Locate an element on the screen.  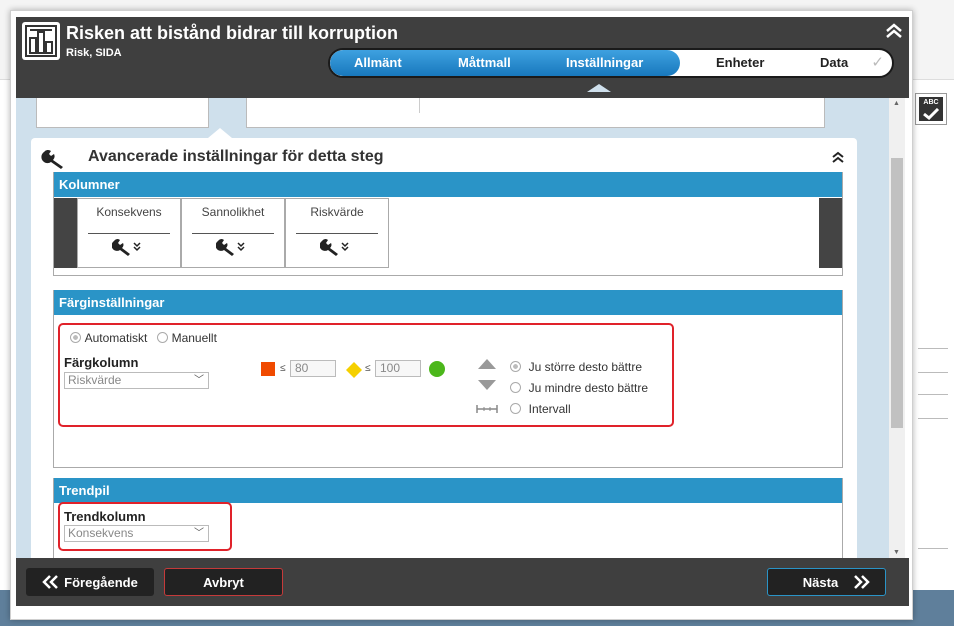
card-pointer is located at coordinates (220, 133).